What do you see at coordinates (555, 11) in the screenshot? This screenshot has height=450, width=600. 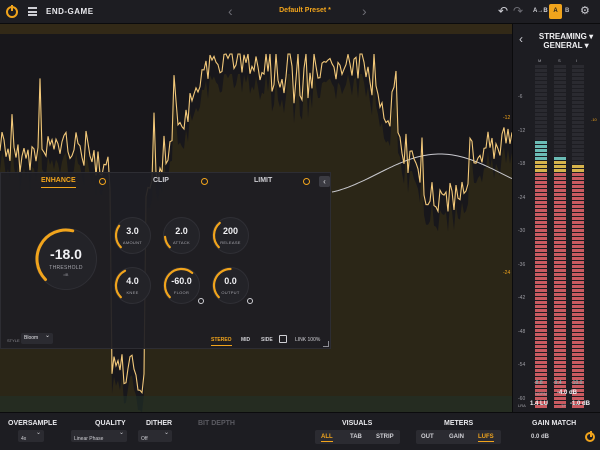 I see `a-slot-button: A` at bounding box center [555, 11].